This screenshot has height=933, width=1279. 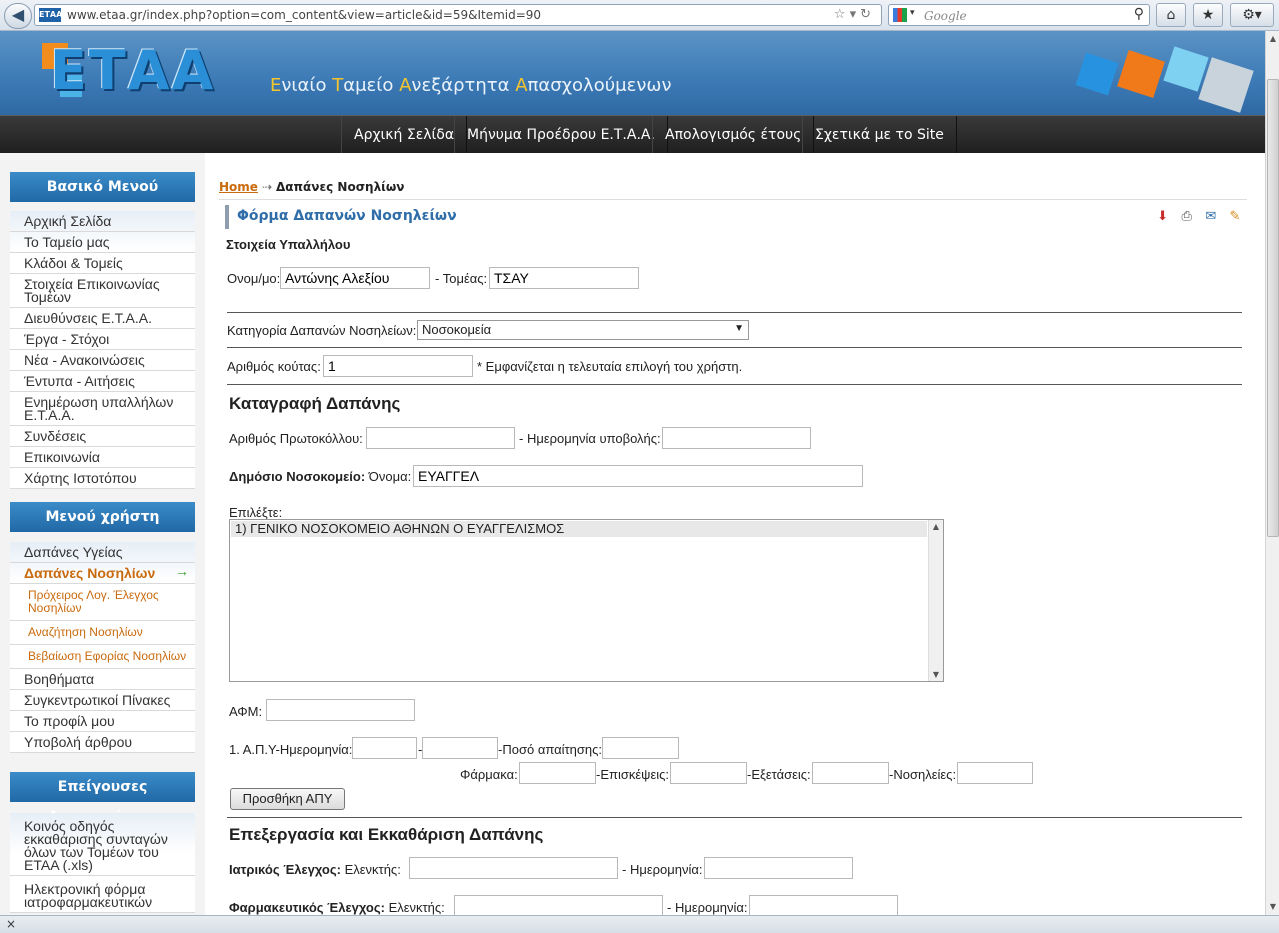 I want to click on sidebar-item: Διευθύνσεις Ε.Τ.Α.Α., so click(x=102, y=318).